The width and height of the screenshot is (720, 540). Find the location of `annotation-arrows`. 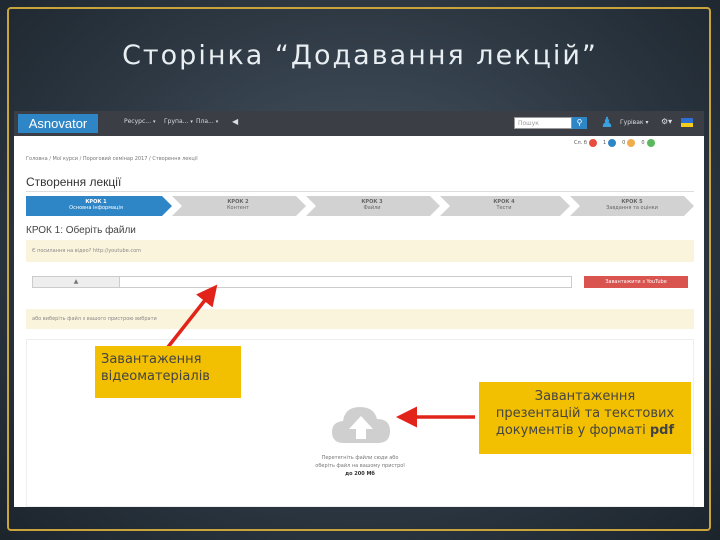

annotation-arrows is located at coordinates (320, 356).